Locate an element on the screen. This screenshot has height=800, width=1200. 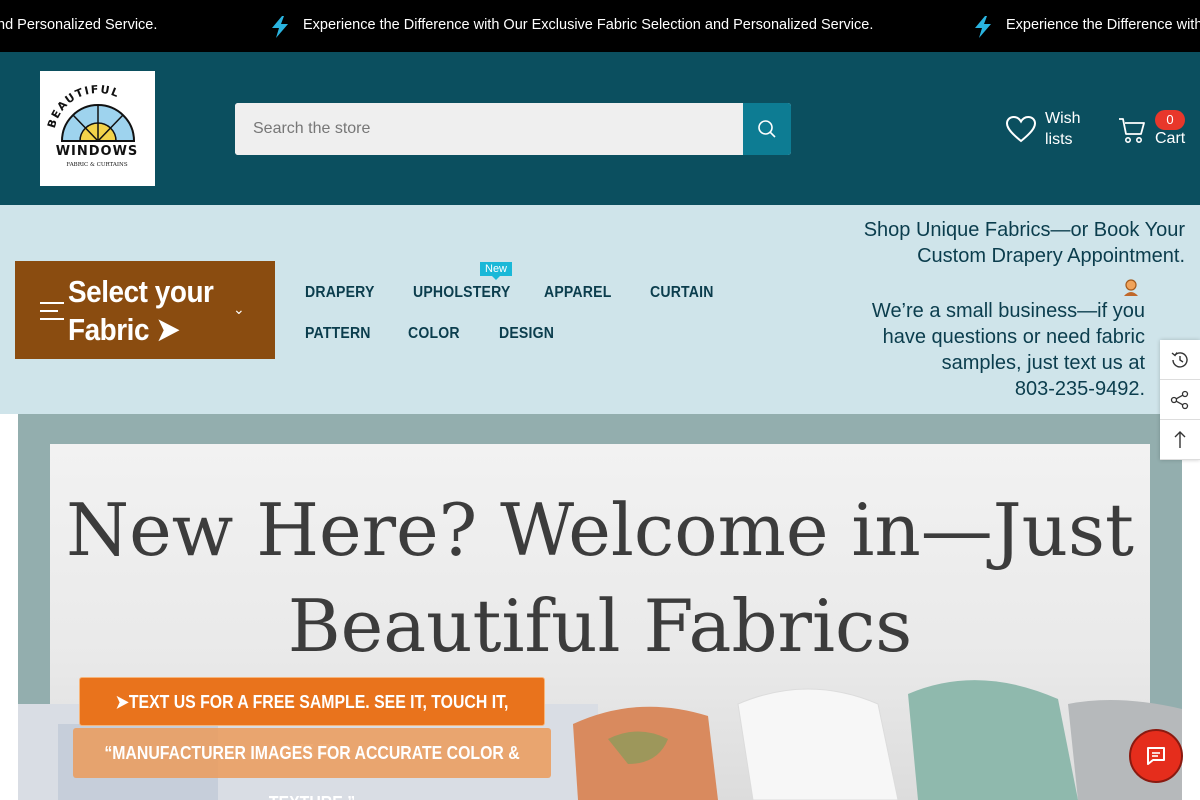
share-button is located at coordinates (1180, 400).